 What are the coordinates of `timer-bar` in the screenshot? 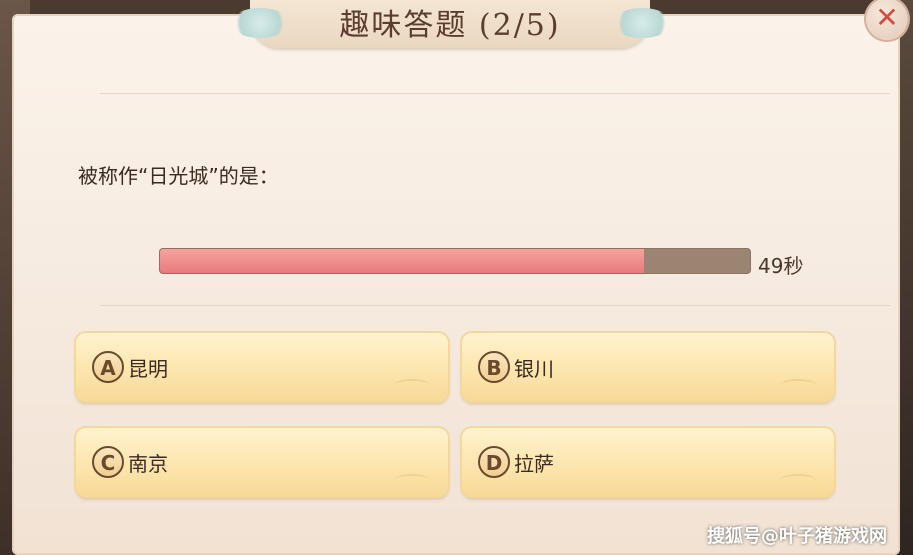 It's located at (455, 261).